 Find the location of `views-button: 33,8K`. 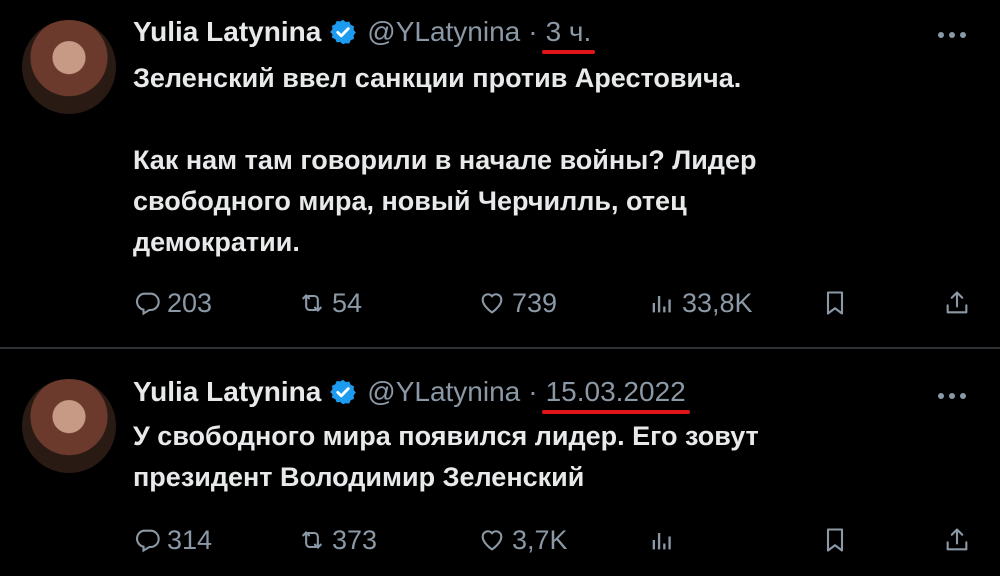

views-button: 33,8K is located at coordinates (700, 303).